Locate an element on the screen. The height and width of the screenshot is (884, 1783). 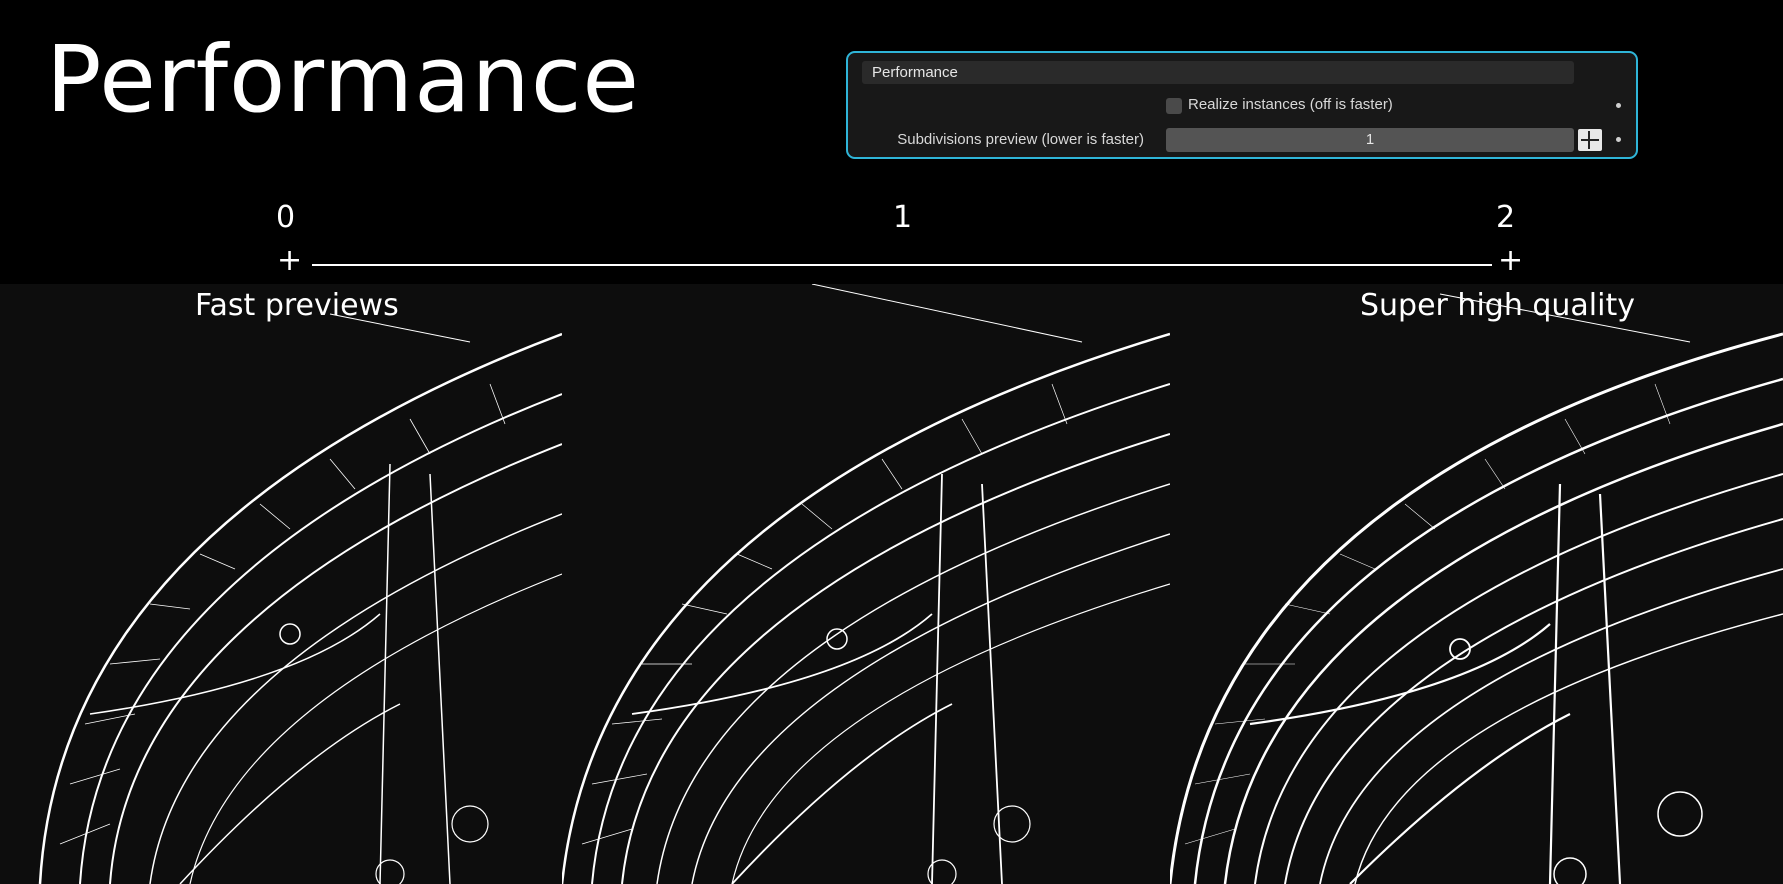
subdivisions-input: 1 is located at coordinates (1370, 140).